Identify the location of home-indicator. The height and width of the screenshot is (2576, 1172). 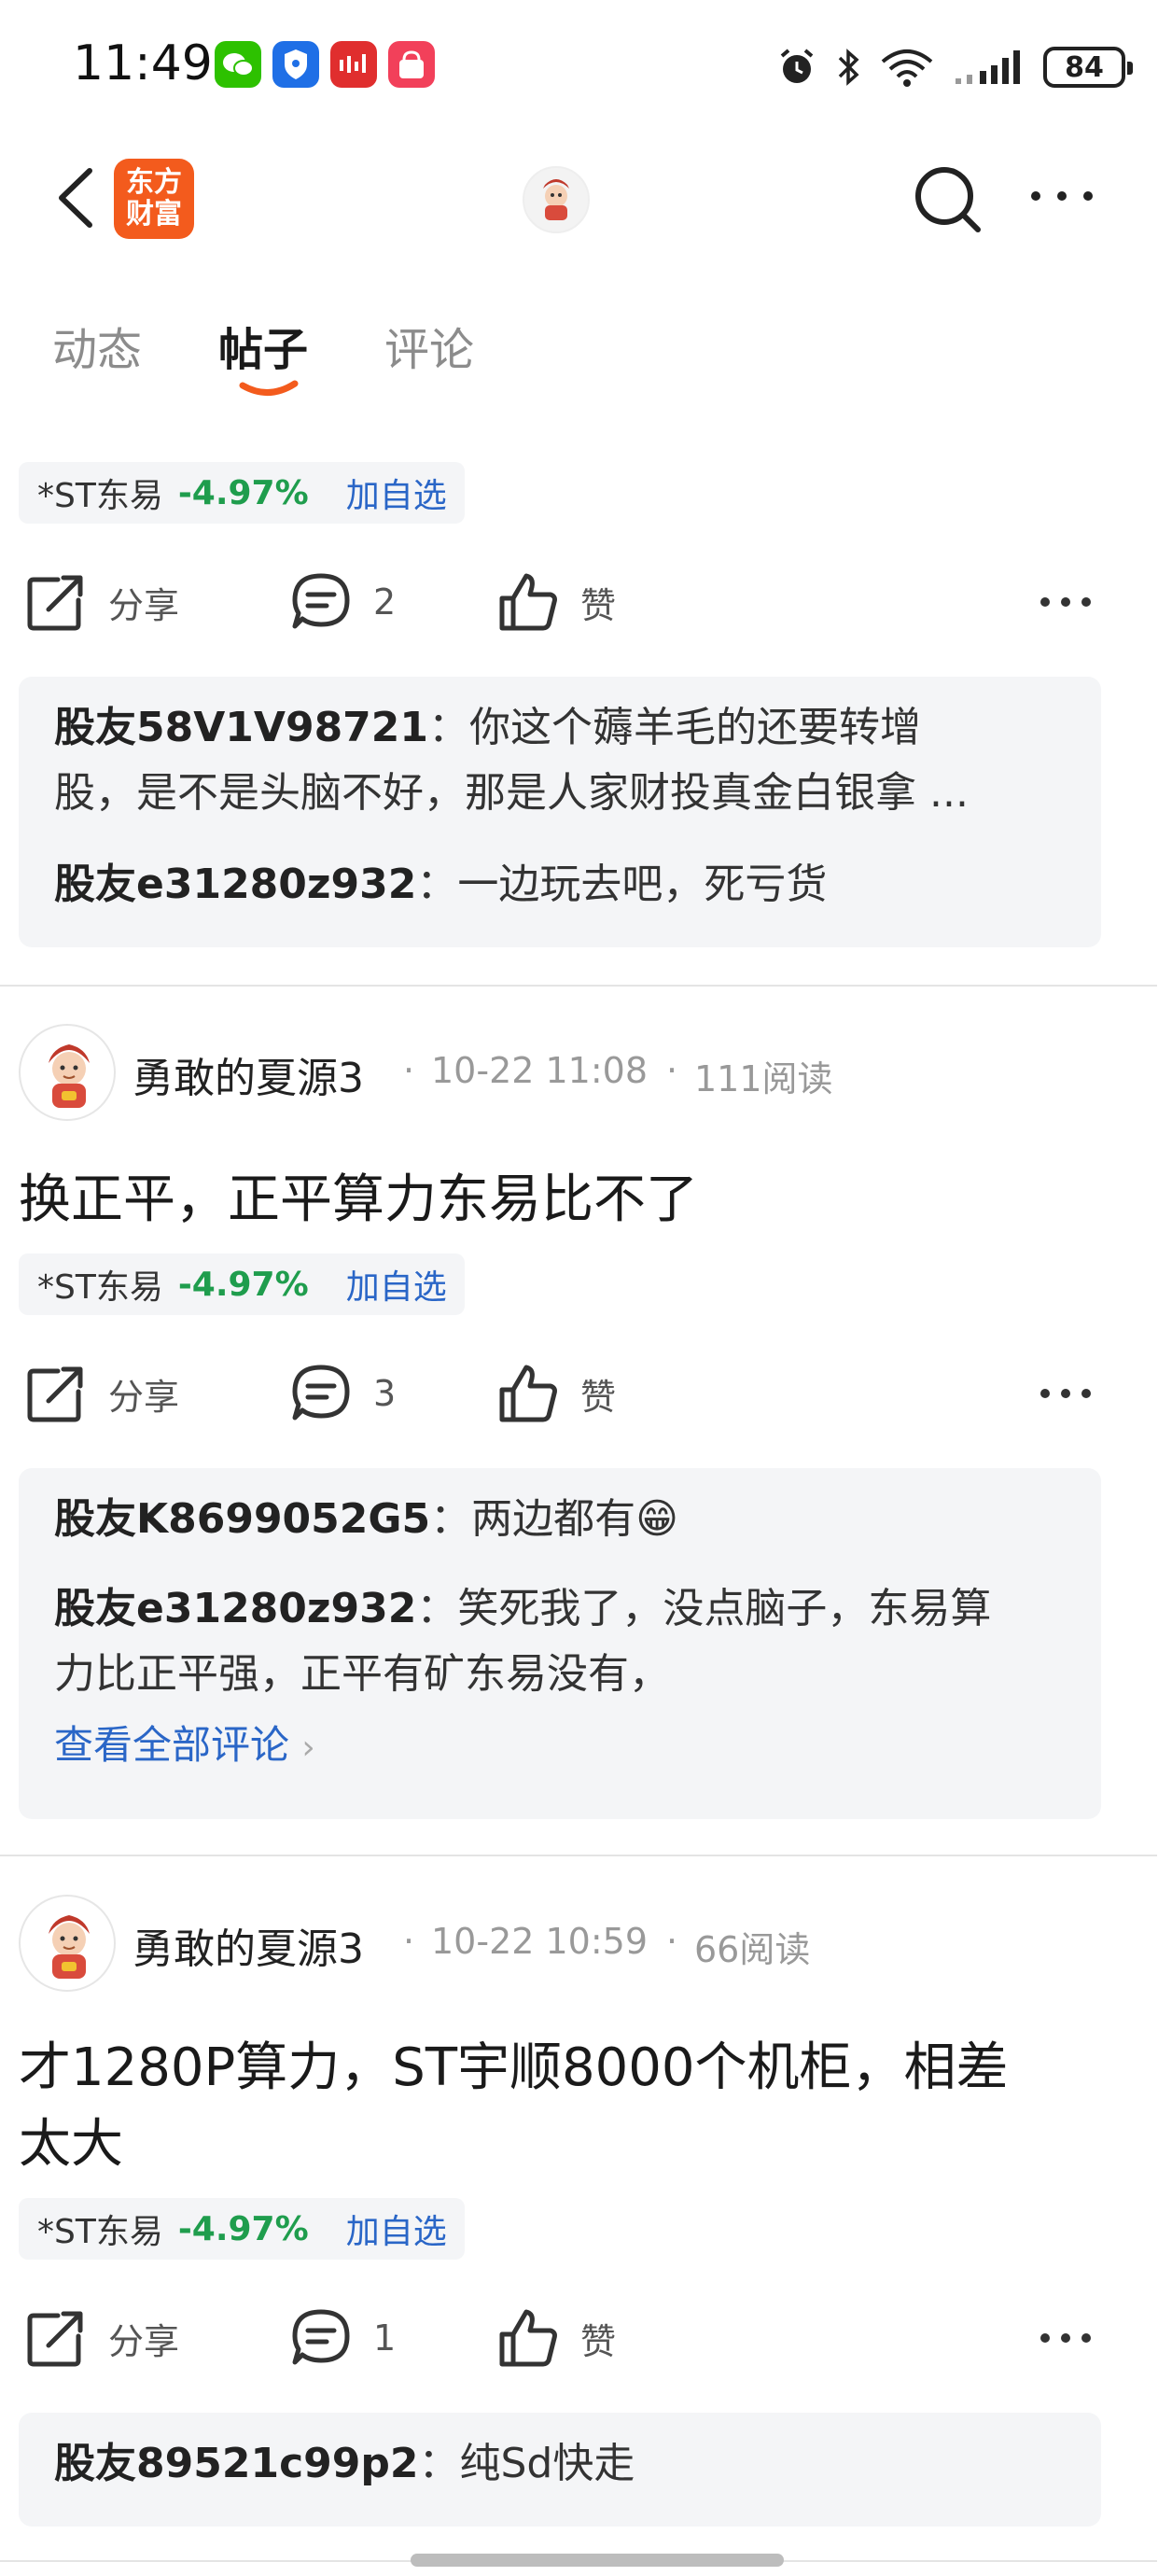
(597, 2560).